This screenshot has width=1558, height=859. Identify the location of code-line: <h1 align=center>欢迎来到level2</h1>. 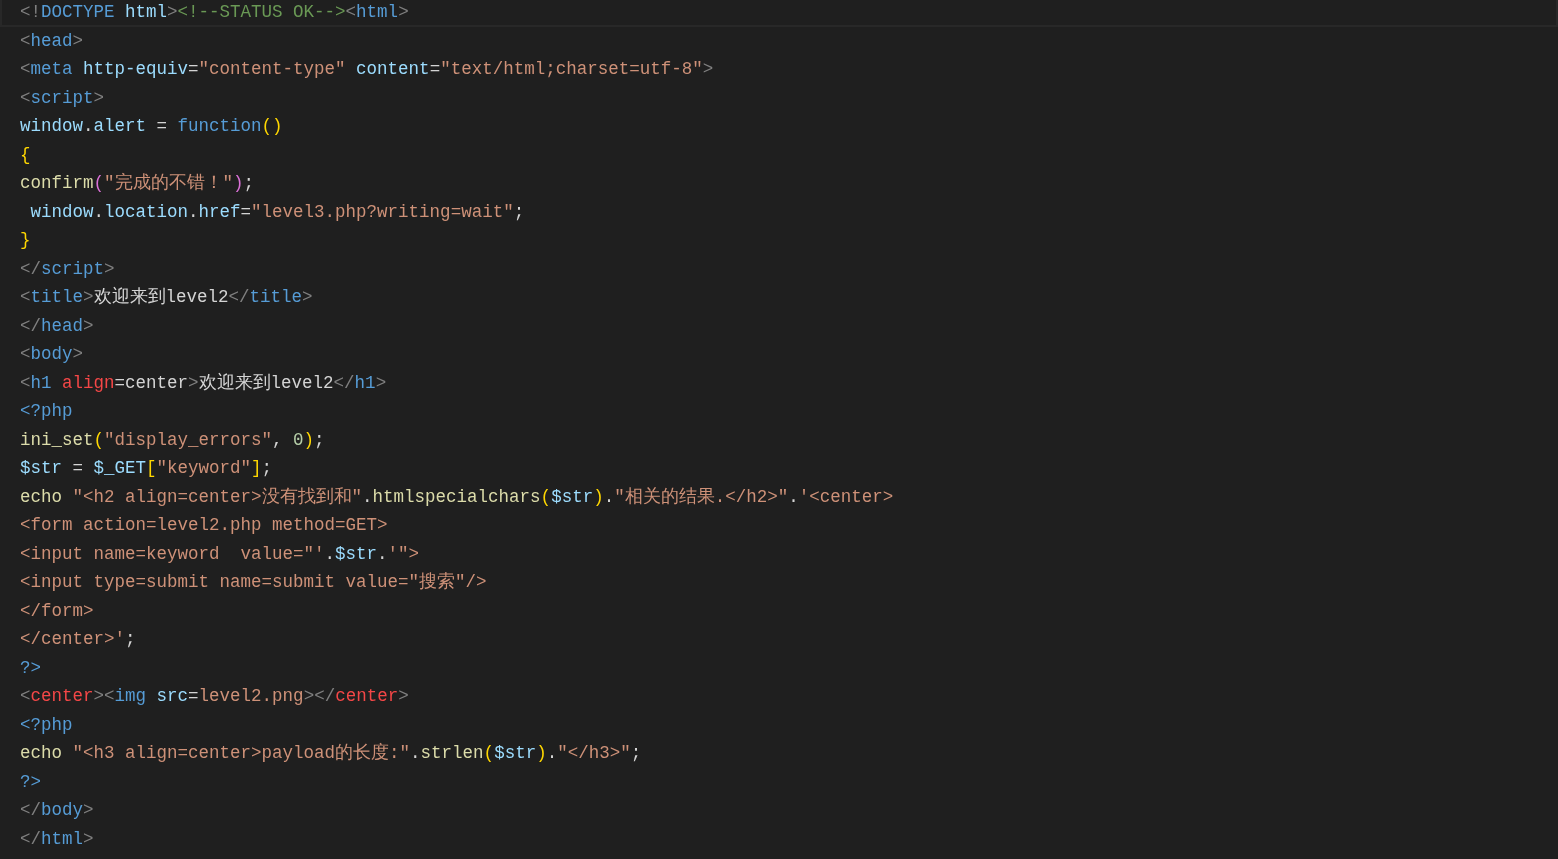
(203, 383).